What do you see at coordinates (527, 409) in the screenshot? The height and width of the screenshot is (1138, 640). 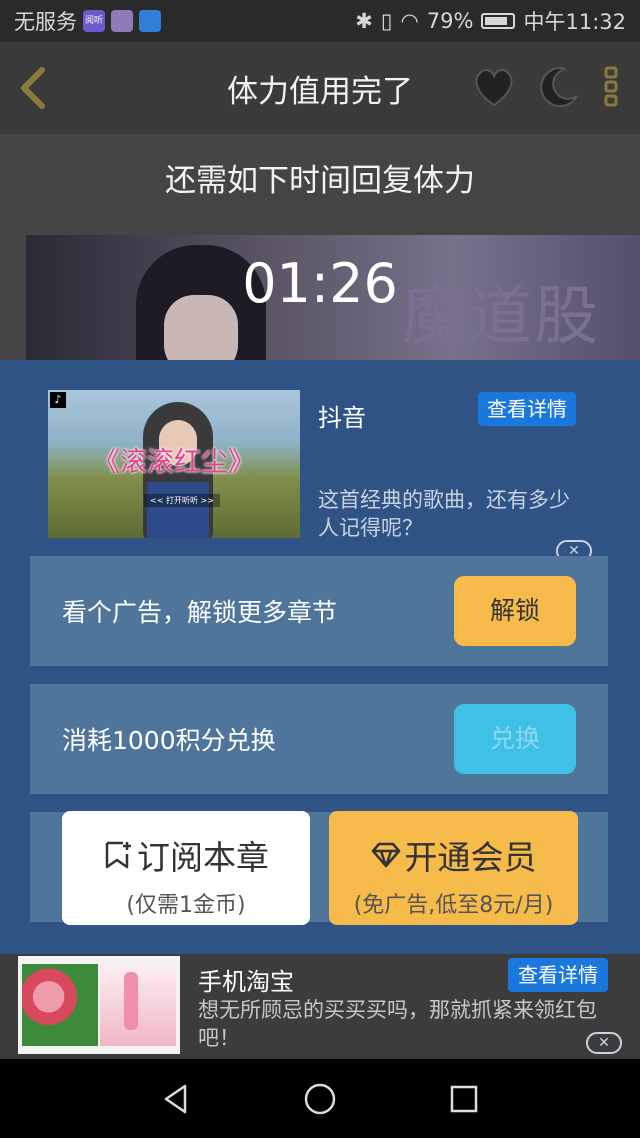 I see `view-details-button: 查看详情` at bounding box center [527, 409].